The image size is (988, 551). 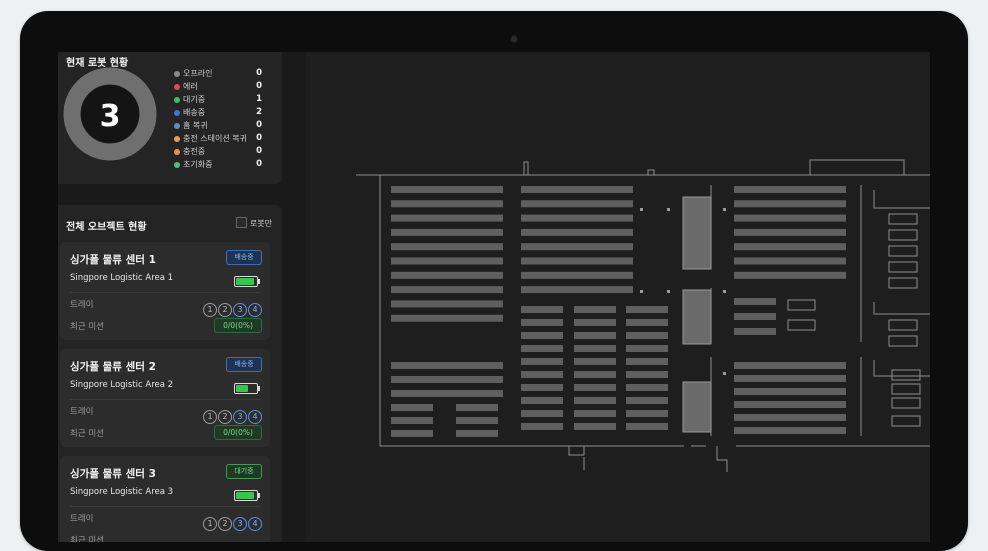 What do you see at coordinates (195, 125) in the screenshot?
I see `legend-label: 홈 복귀` at bounding box center [195, 125].